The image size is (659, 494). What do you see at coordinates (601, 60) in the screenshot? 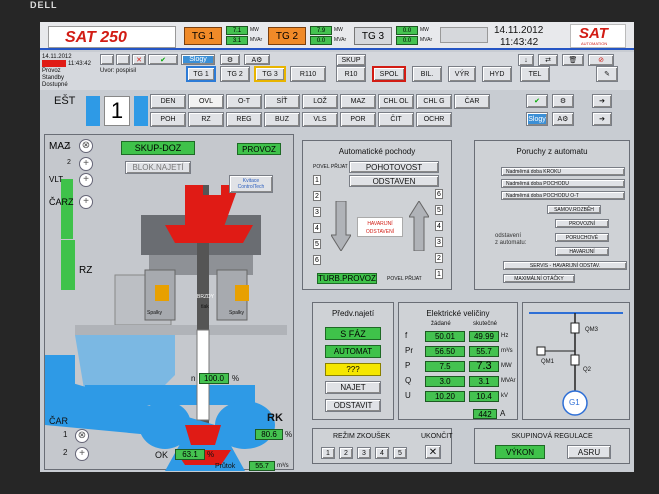
I see `cancel-icon: ⊘` at bounding box center [601, 60].